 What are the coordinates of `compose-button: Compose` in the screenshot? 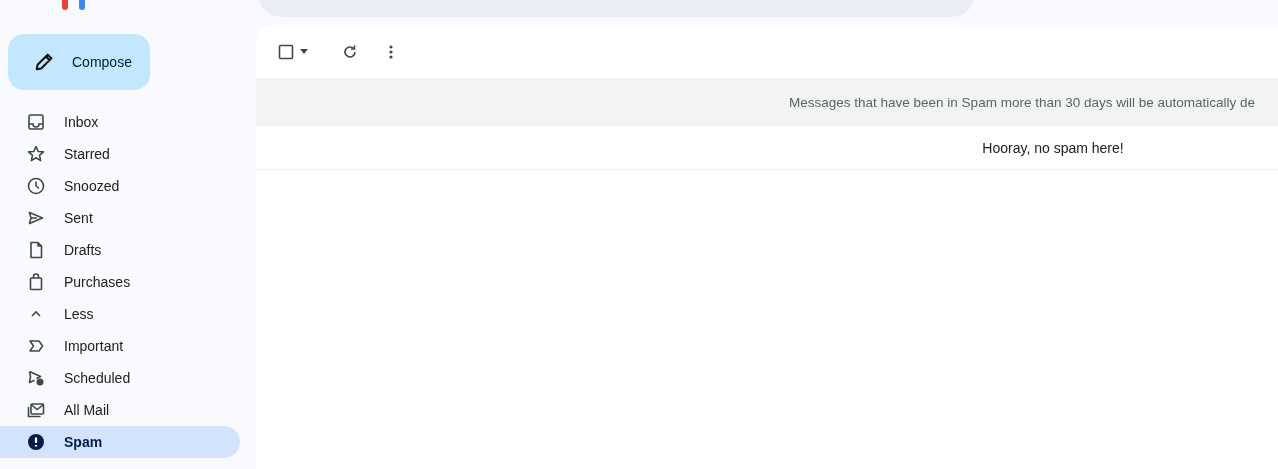 It's located at (79, 62).